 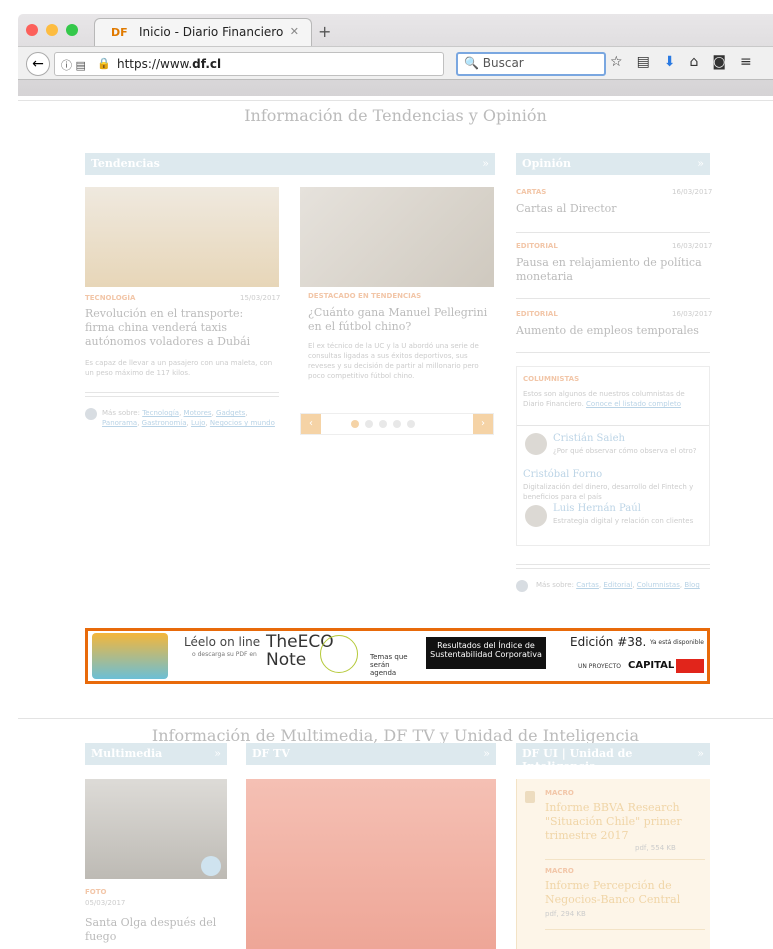 I want to click on pellegrini-image, so click(x=397, y=237).